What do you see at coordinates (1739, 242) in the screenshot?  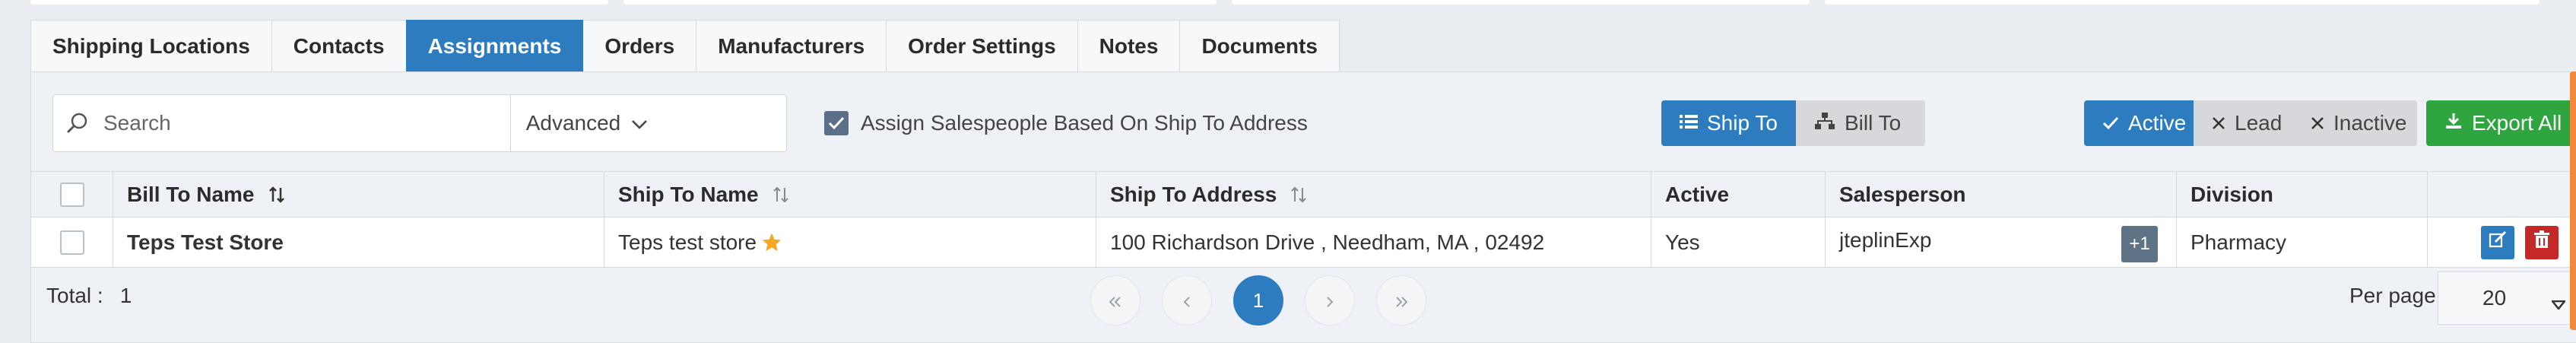 I see `active-cell: Yes` at bounding box center [1739, 242].